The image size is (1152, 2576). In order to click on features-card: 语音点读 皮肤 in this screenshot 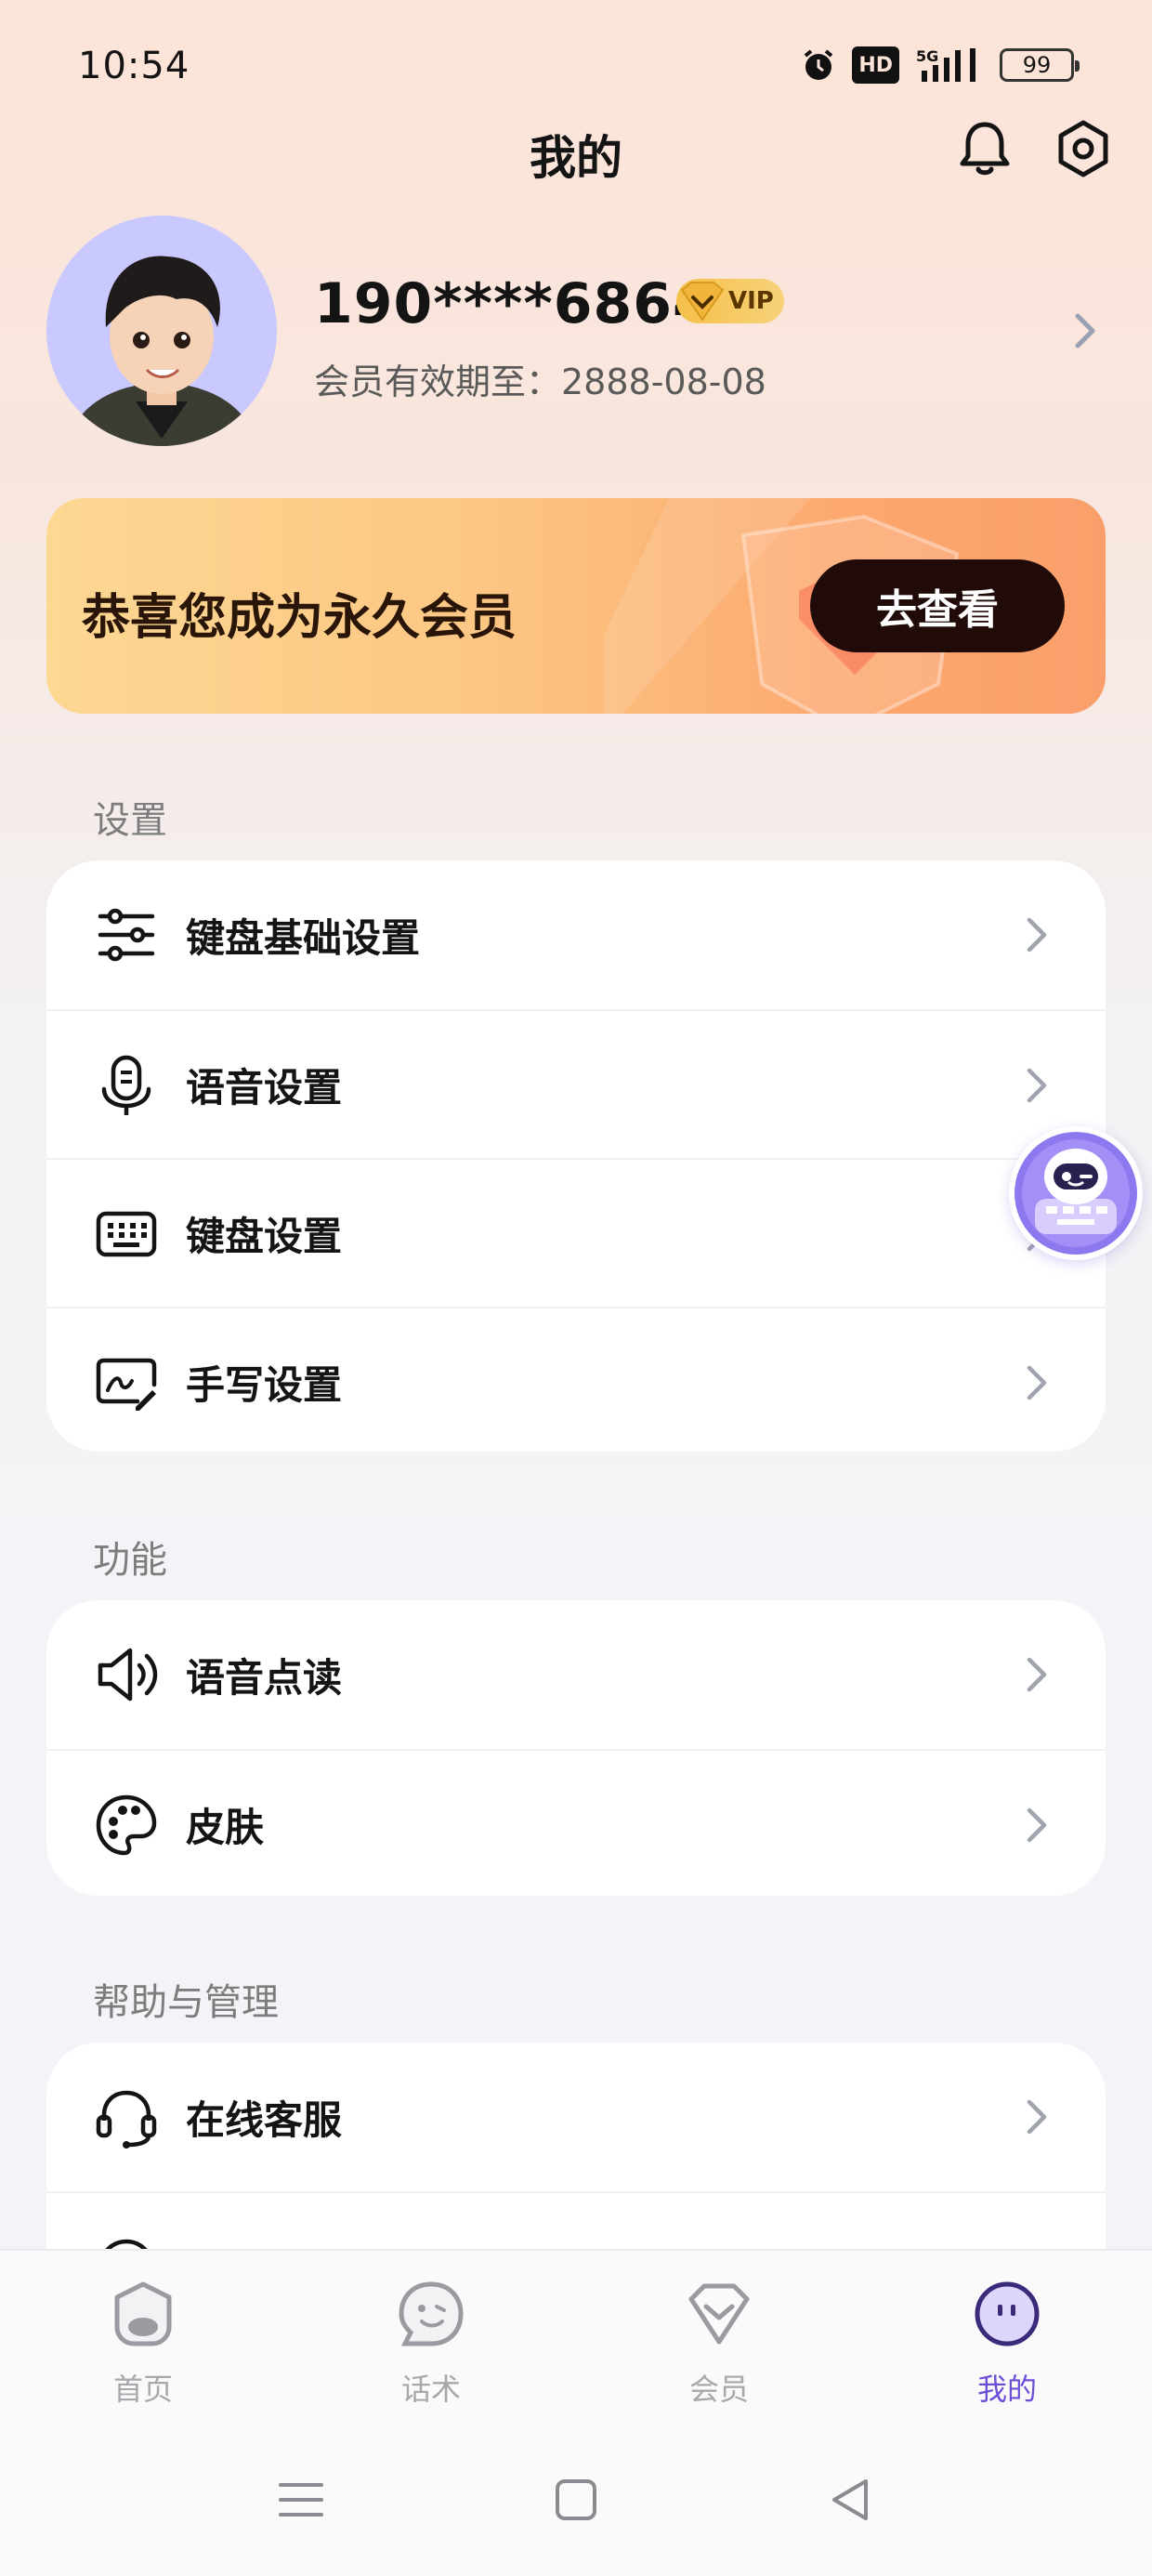, I will do `click(576, 1748)`.